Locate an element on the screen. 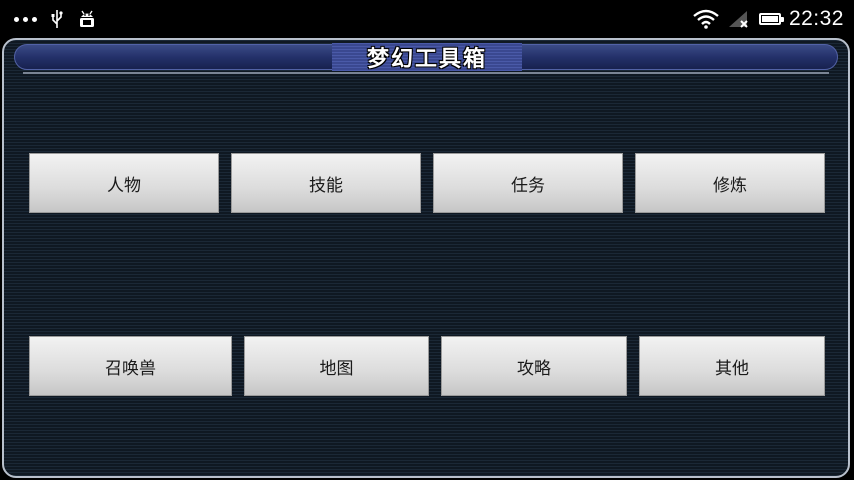 This screenshot has width=854, height=480. status-time: 22:32 is located at coordinates (816, 18).